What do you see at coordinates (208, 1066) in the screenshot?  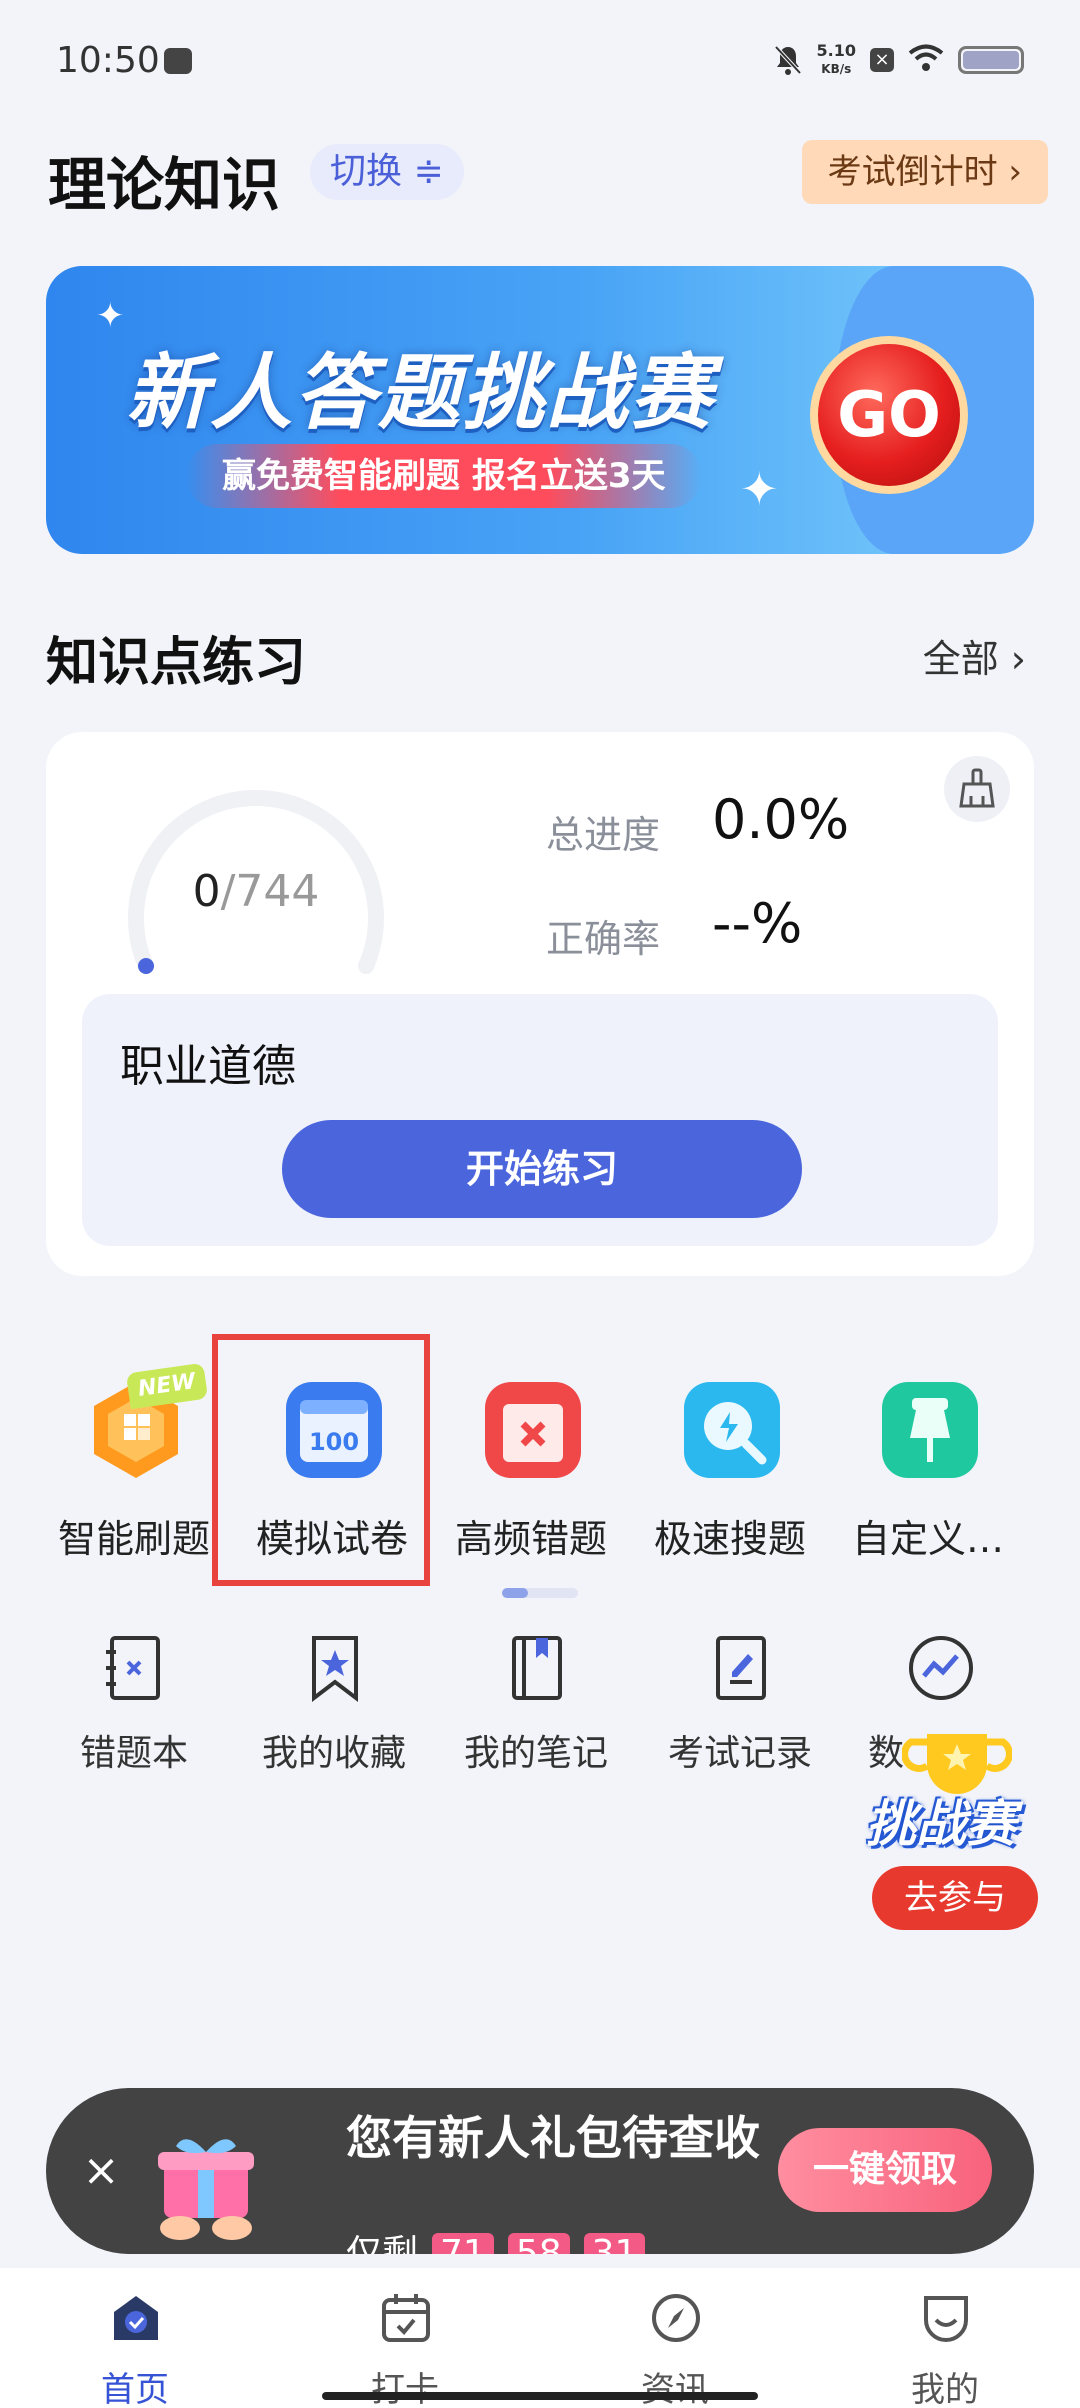 I see `subject-name: 职业道德` at bounding box center [208, 1066].